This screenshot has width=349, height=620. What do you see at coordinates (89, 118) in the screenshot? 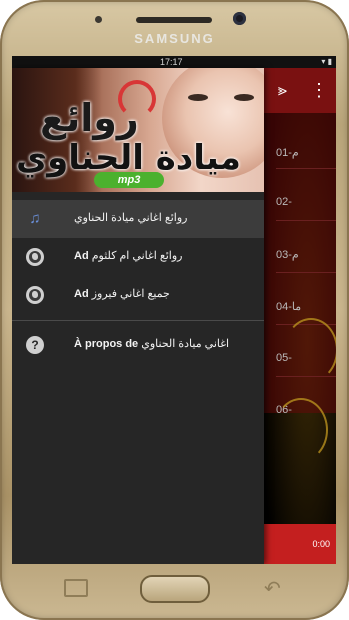
I see `header-title-line1: روائع` at bounding box center [89, 118].